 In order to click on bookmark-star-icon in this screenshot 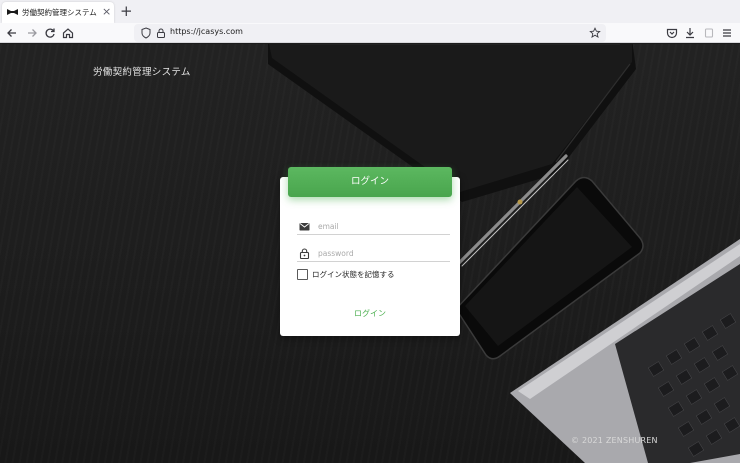, I will do `click(595, 33)`.